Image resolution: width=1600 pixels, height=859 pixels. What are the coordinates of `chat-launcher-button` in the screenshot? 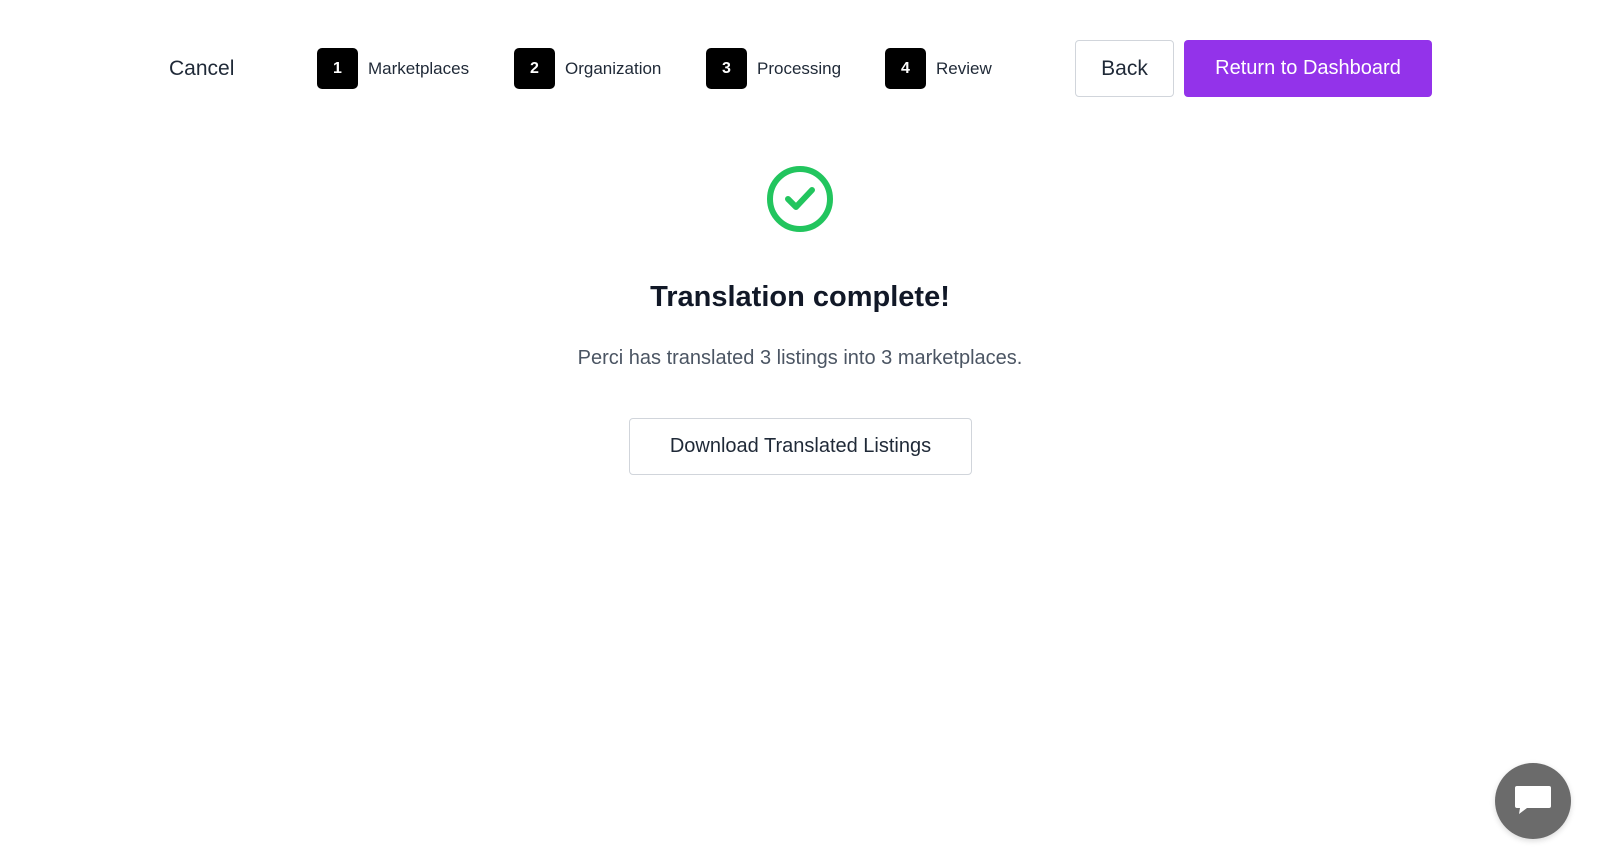 It's located at (1533, 801).